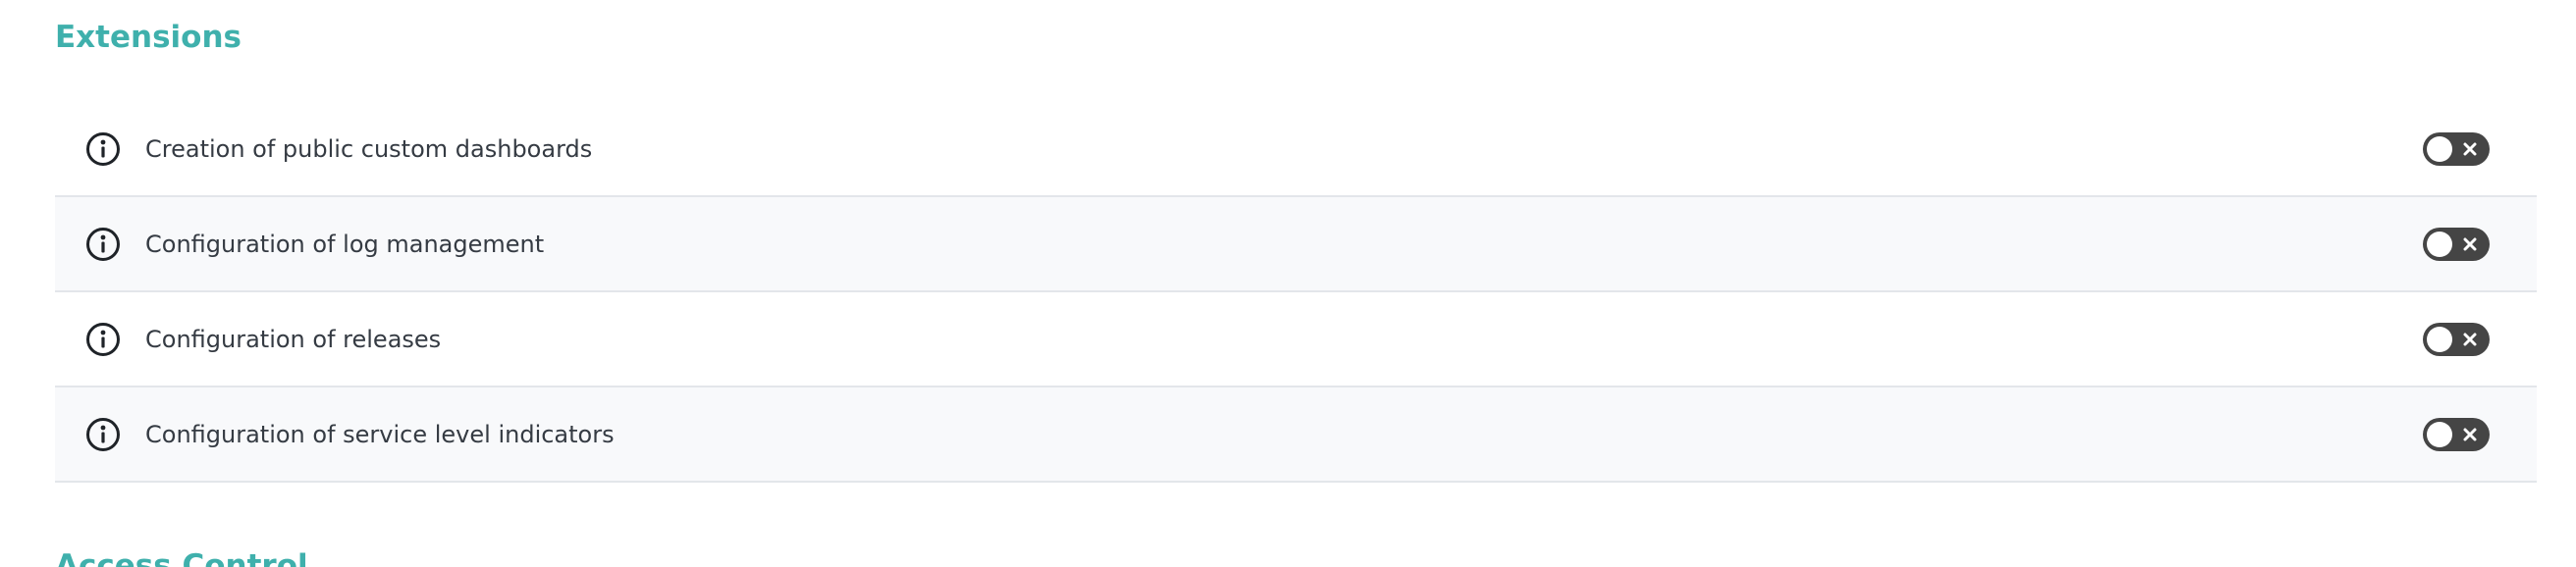  Describe the element at coordinates (345, 245) in the screenshot. I see `setting-label: Configuration of log management` at that location.